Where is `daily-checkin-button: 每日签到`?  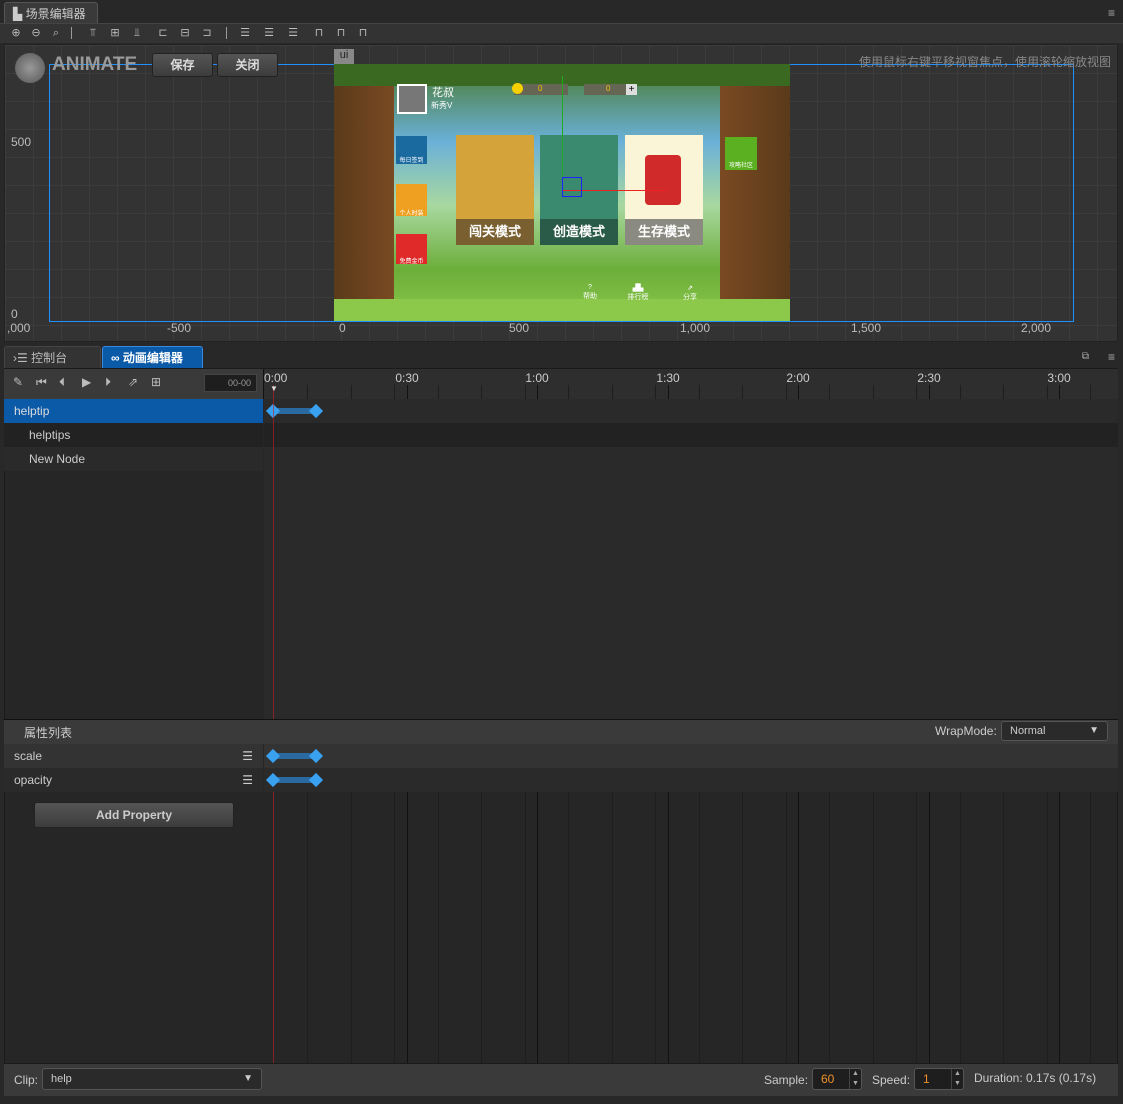 daily-checkin-button: 每日签到 is located at coordinates (411, 150).